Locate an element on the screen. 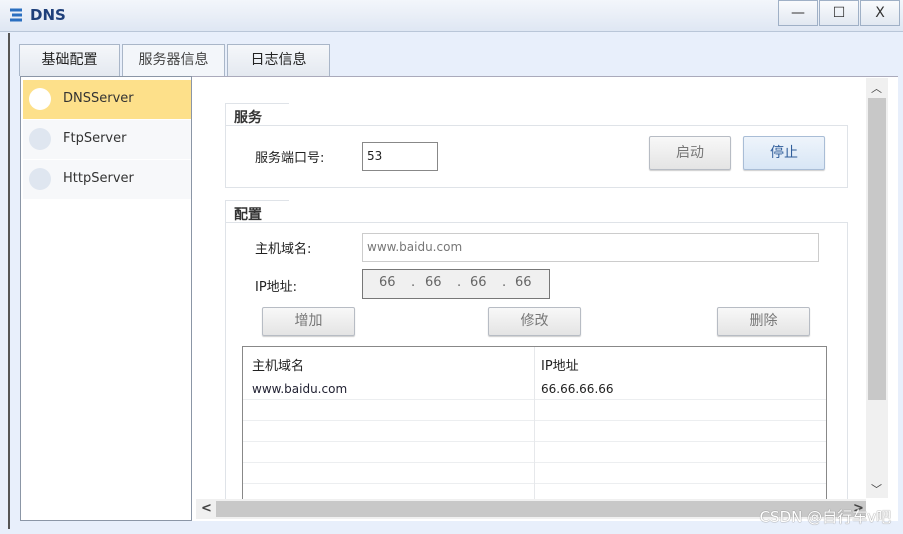  column-divider is located at coordinates (534, 426).